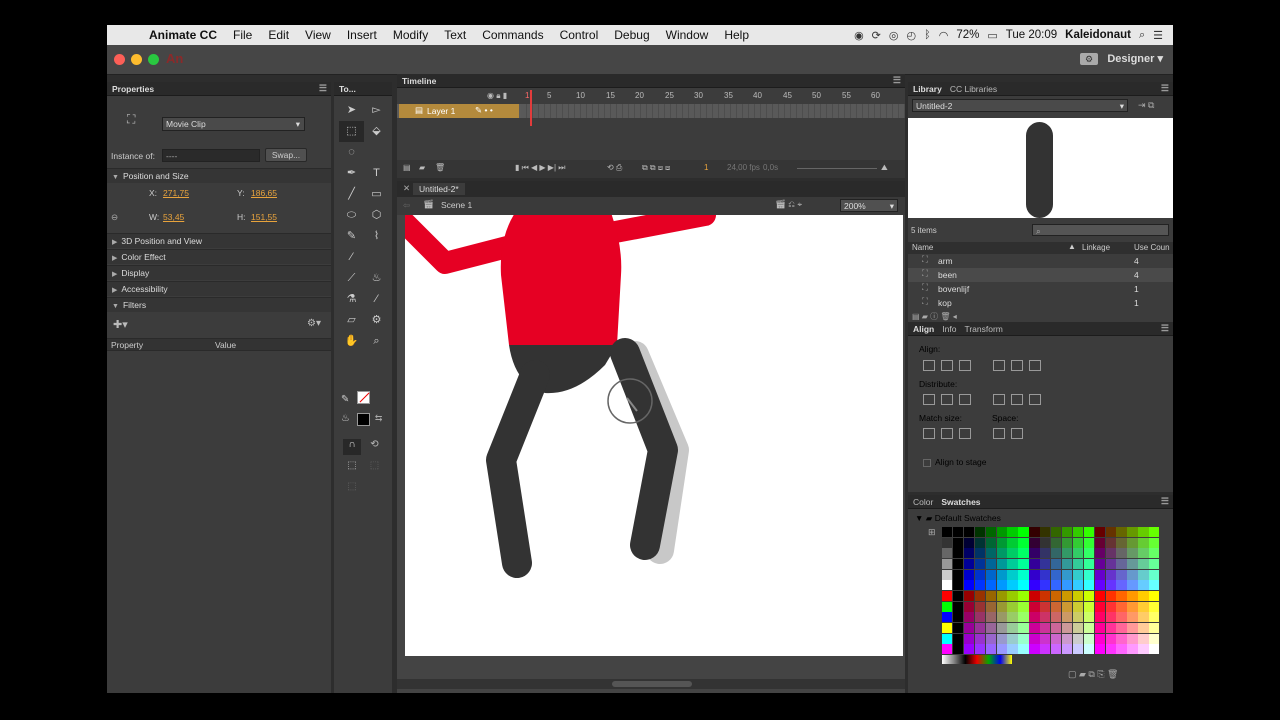 The height and width of the screenshot is (720, 1280). I want to click on pen-tool-icon: ✒, so click(351, 173).